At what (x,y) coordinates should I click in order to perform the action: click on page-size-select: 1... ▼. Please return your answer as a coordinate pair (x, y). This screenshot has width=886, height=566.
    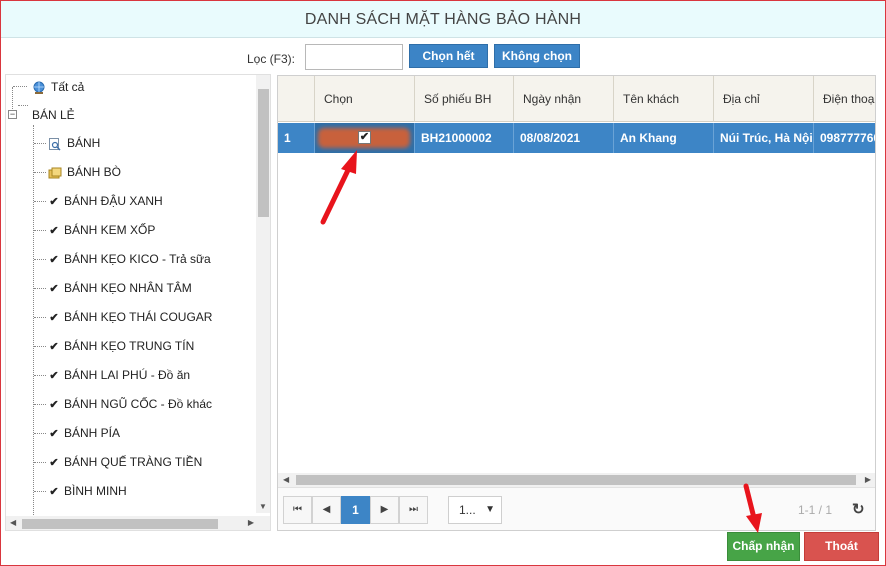
    Looking at the image, I should click on (475, 510).